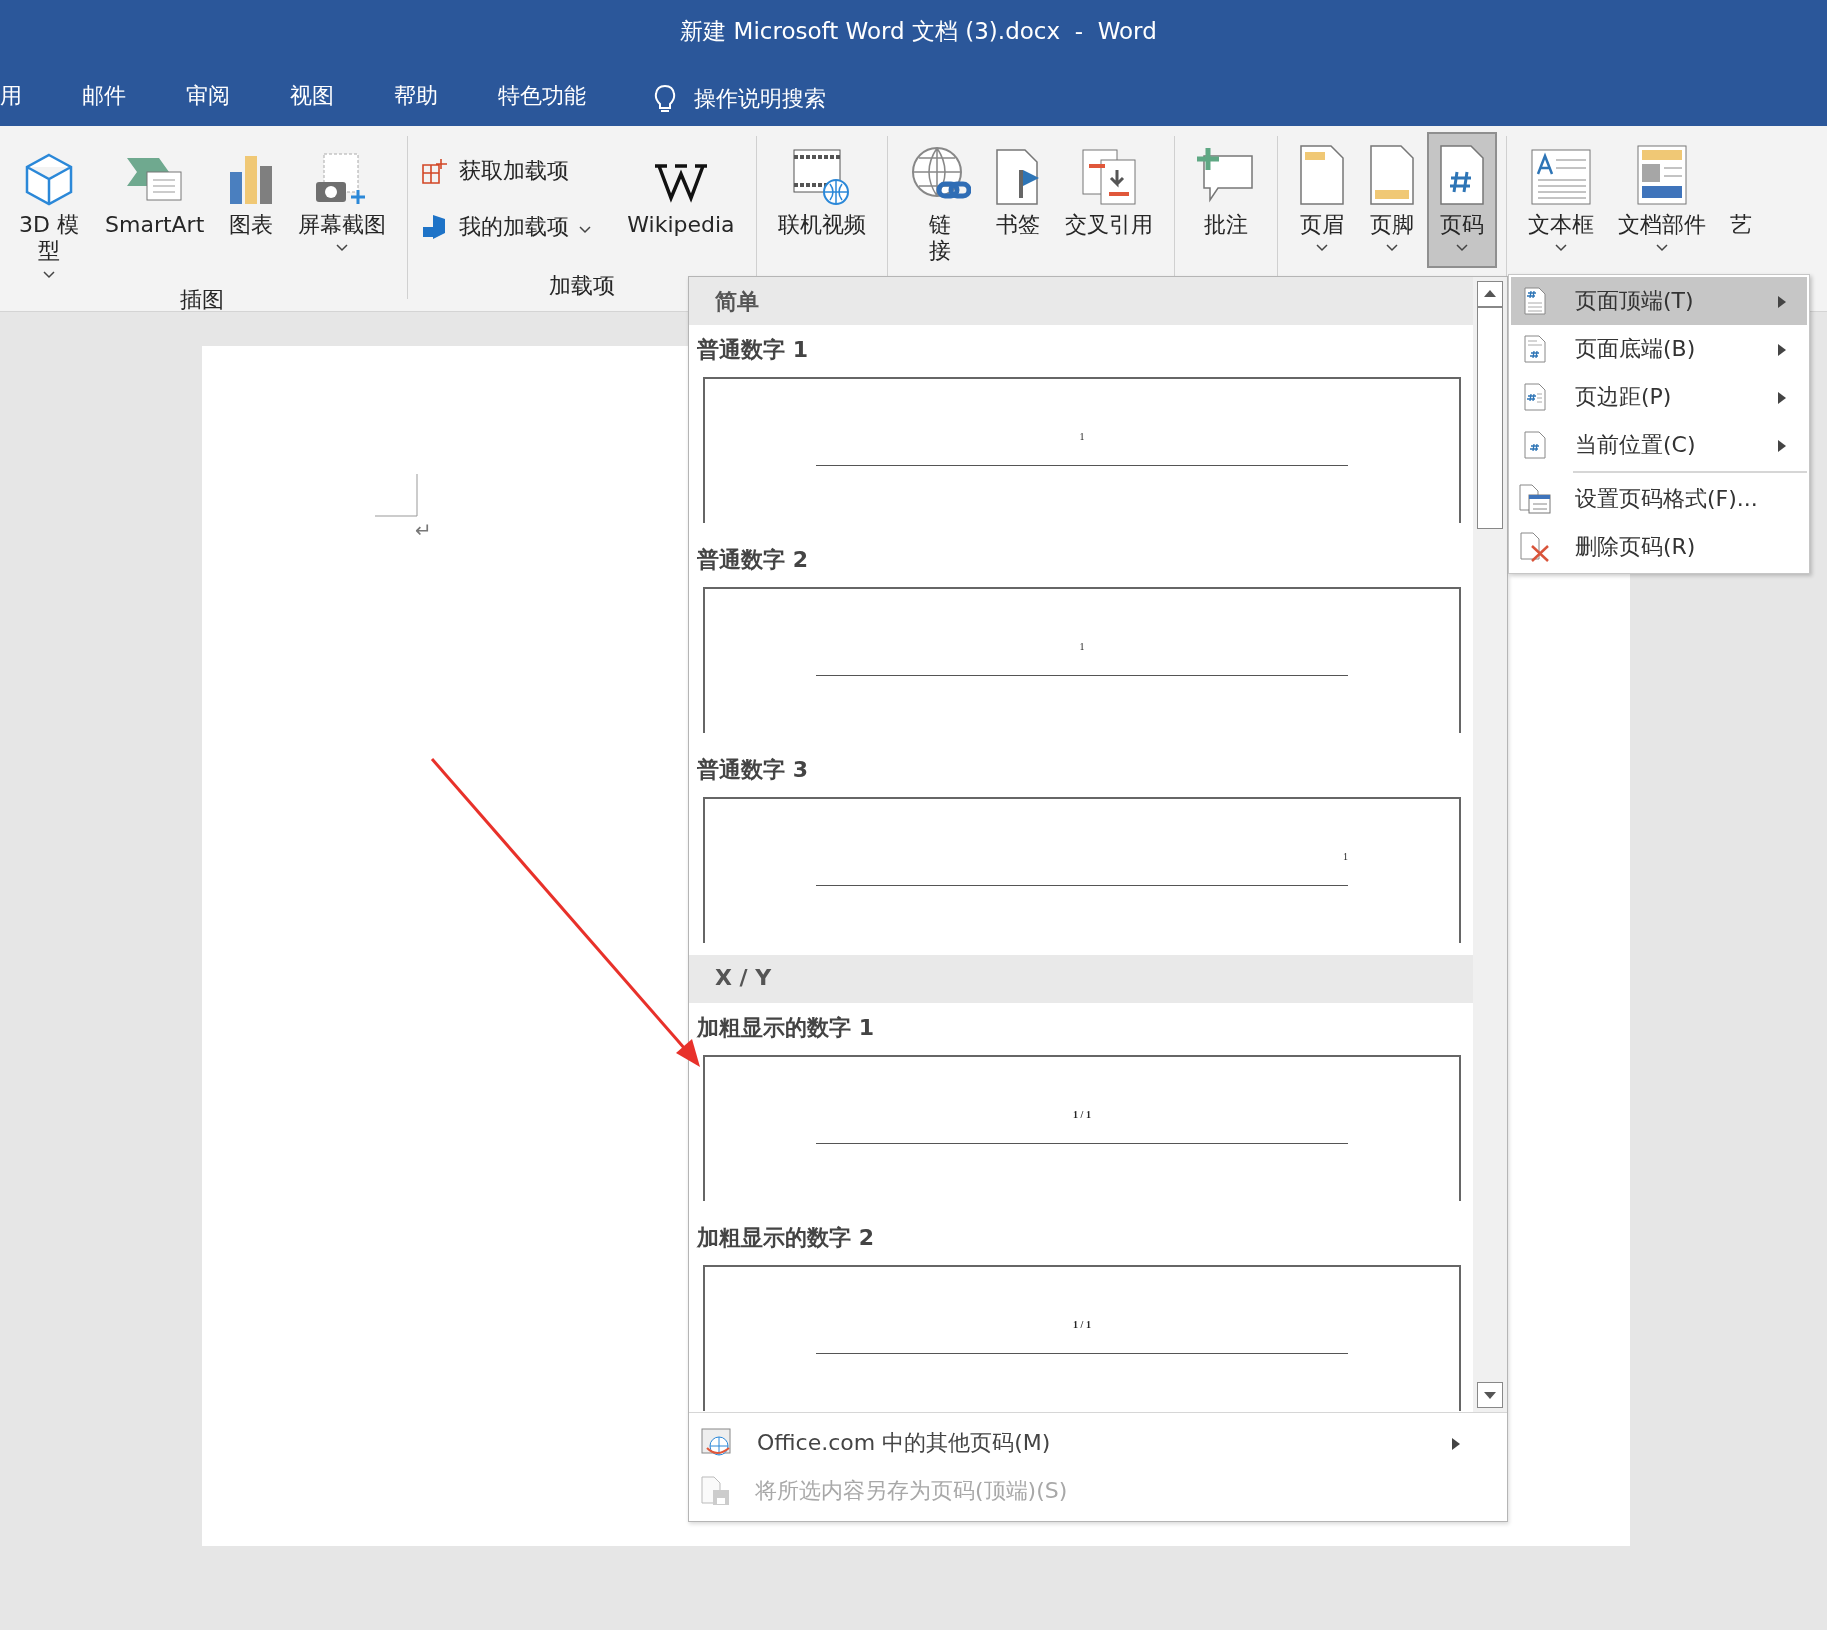  Describe the element at coordinates (785, 1028) in the screenshot. I see `gallery-item-label: 加粗显示的数字 1` at that location.